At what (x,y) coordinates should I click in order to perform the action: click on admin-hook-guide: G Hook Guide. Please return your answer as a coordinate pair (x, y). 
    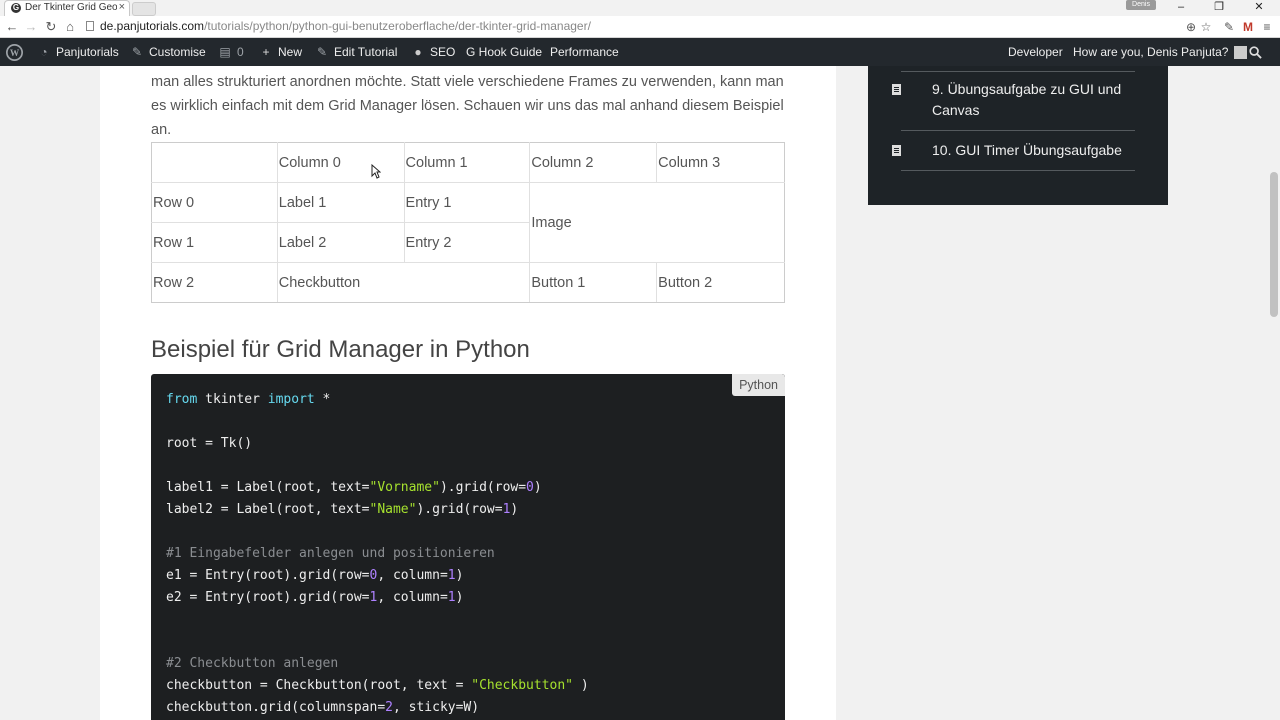
    Looking at the image, I should click on (504, 52).